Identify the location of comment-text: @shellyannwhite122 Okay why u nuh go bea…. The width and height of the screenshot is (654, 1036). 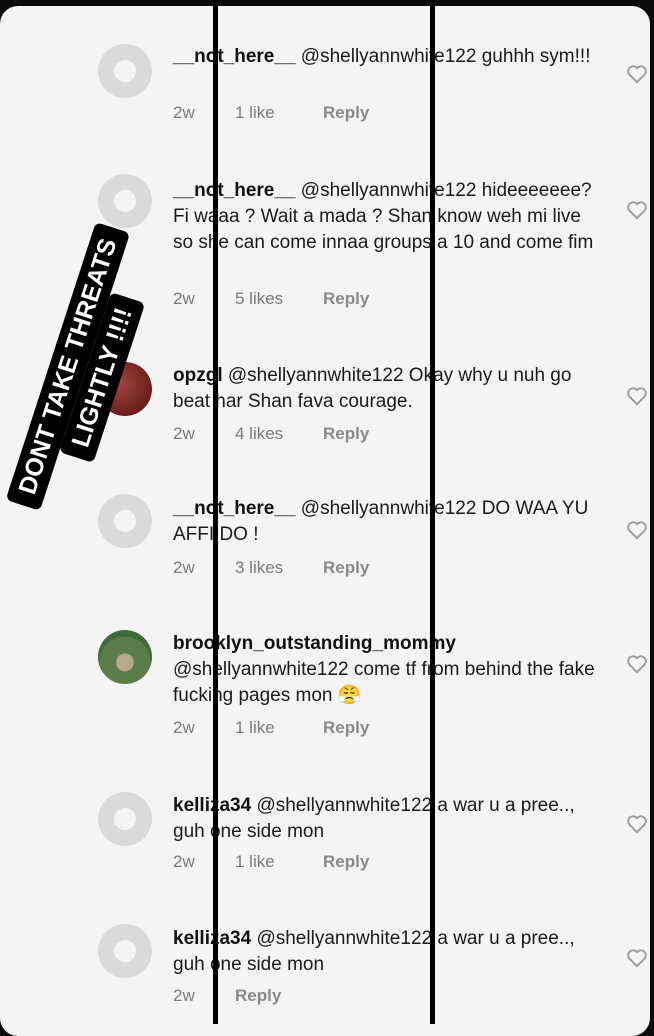
(372, 388).